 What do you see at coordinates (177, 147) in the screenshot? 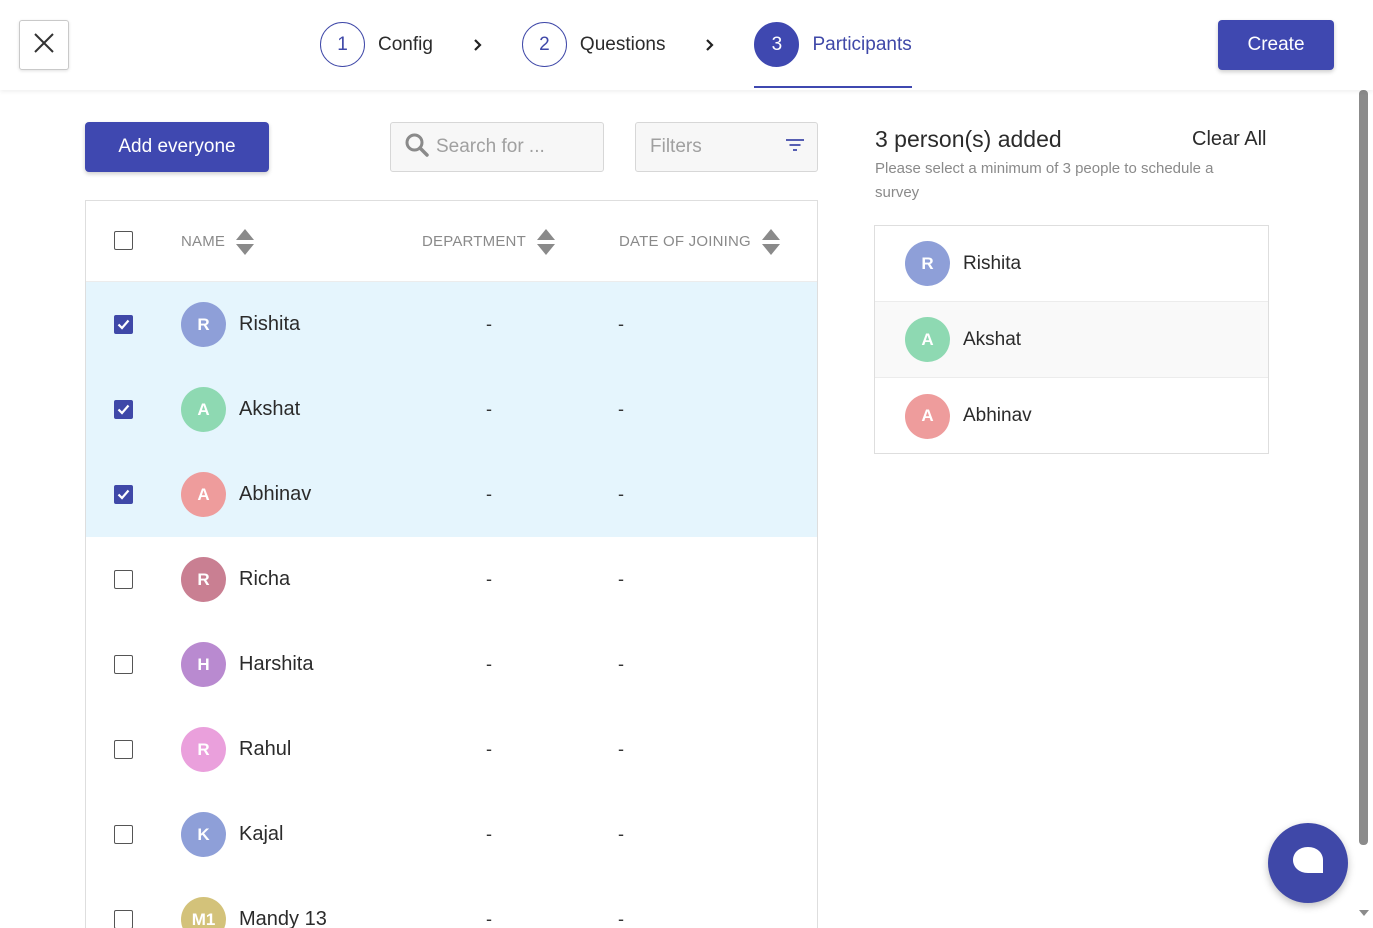
I see `add-everyone-button: Add everyone` at bounding box center [177, 147].